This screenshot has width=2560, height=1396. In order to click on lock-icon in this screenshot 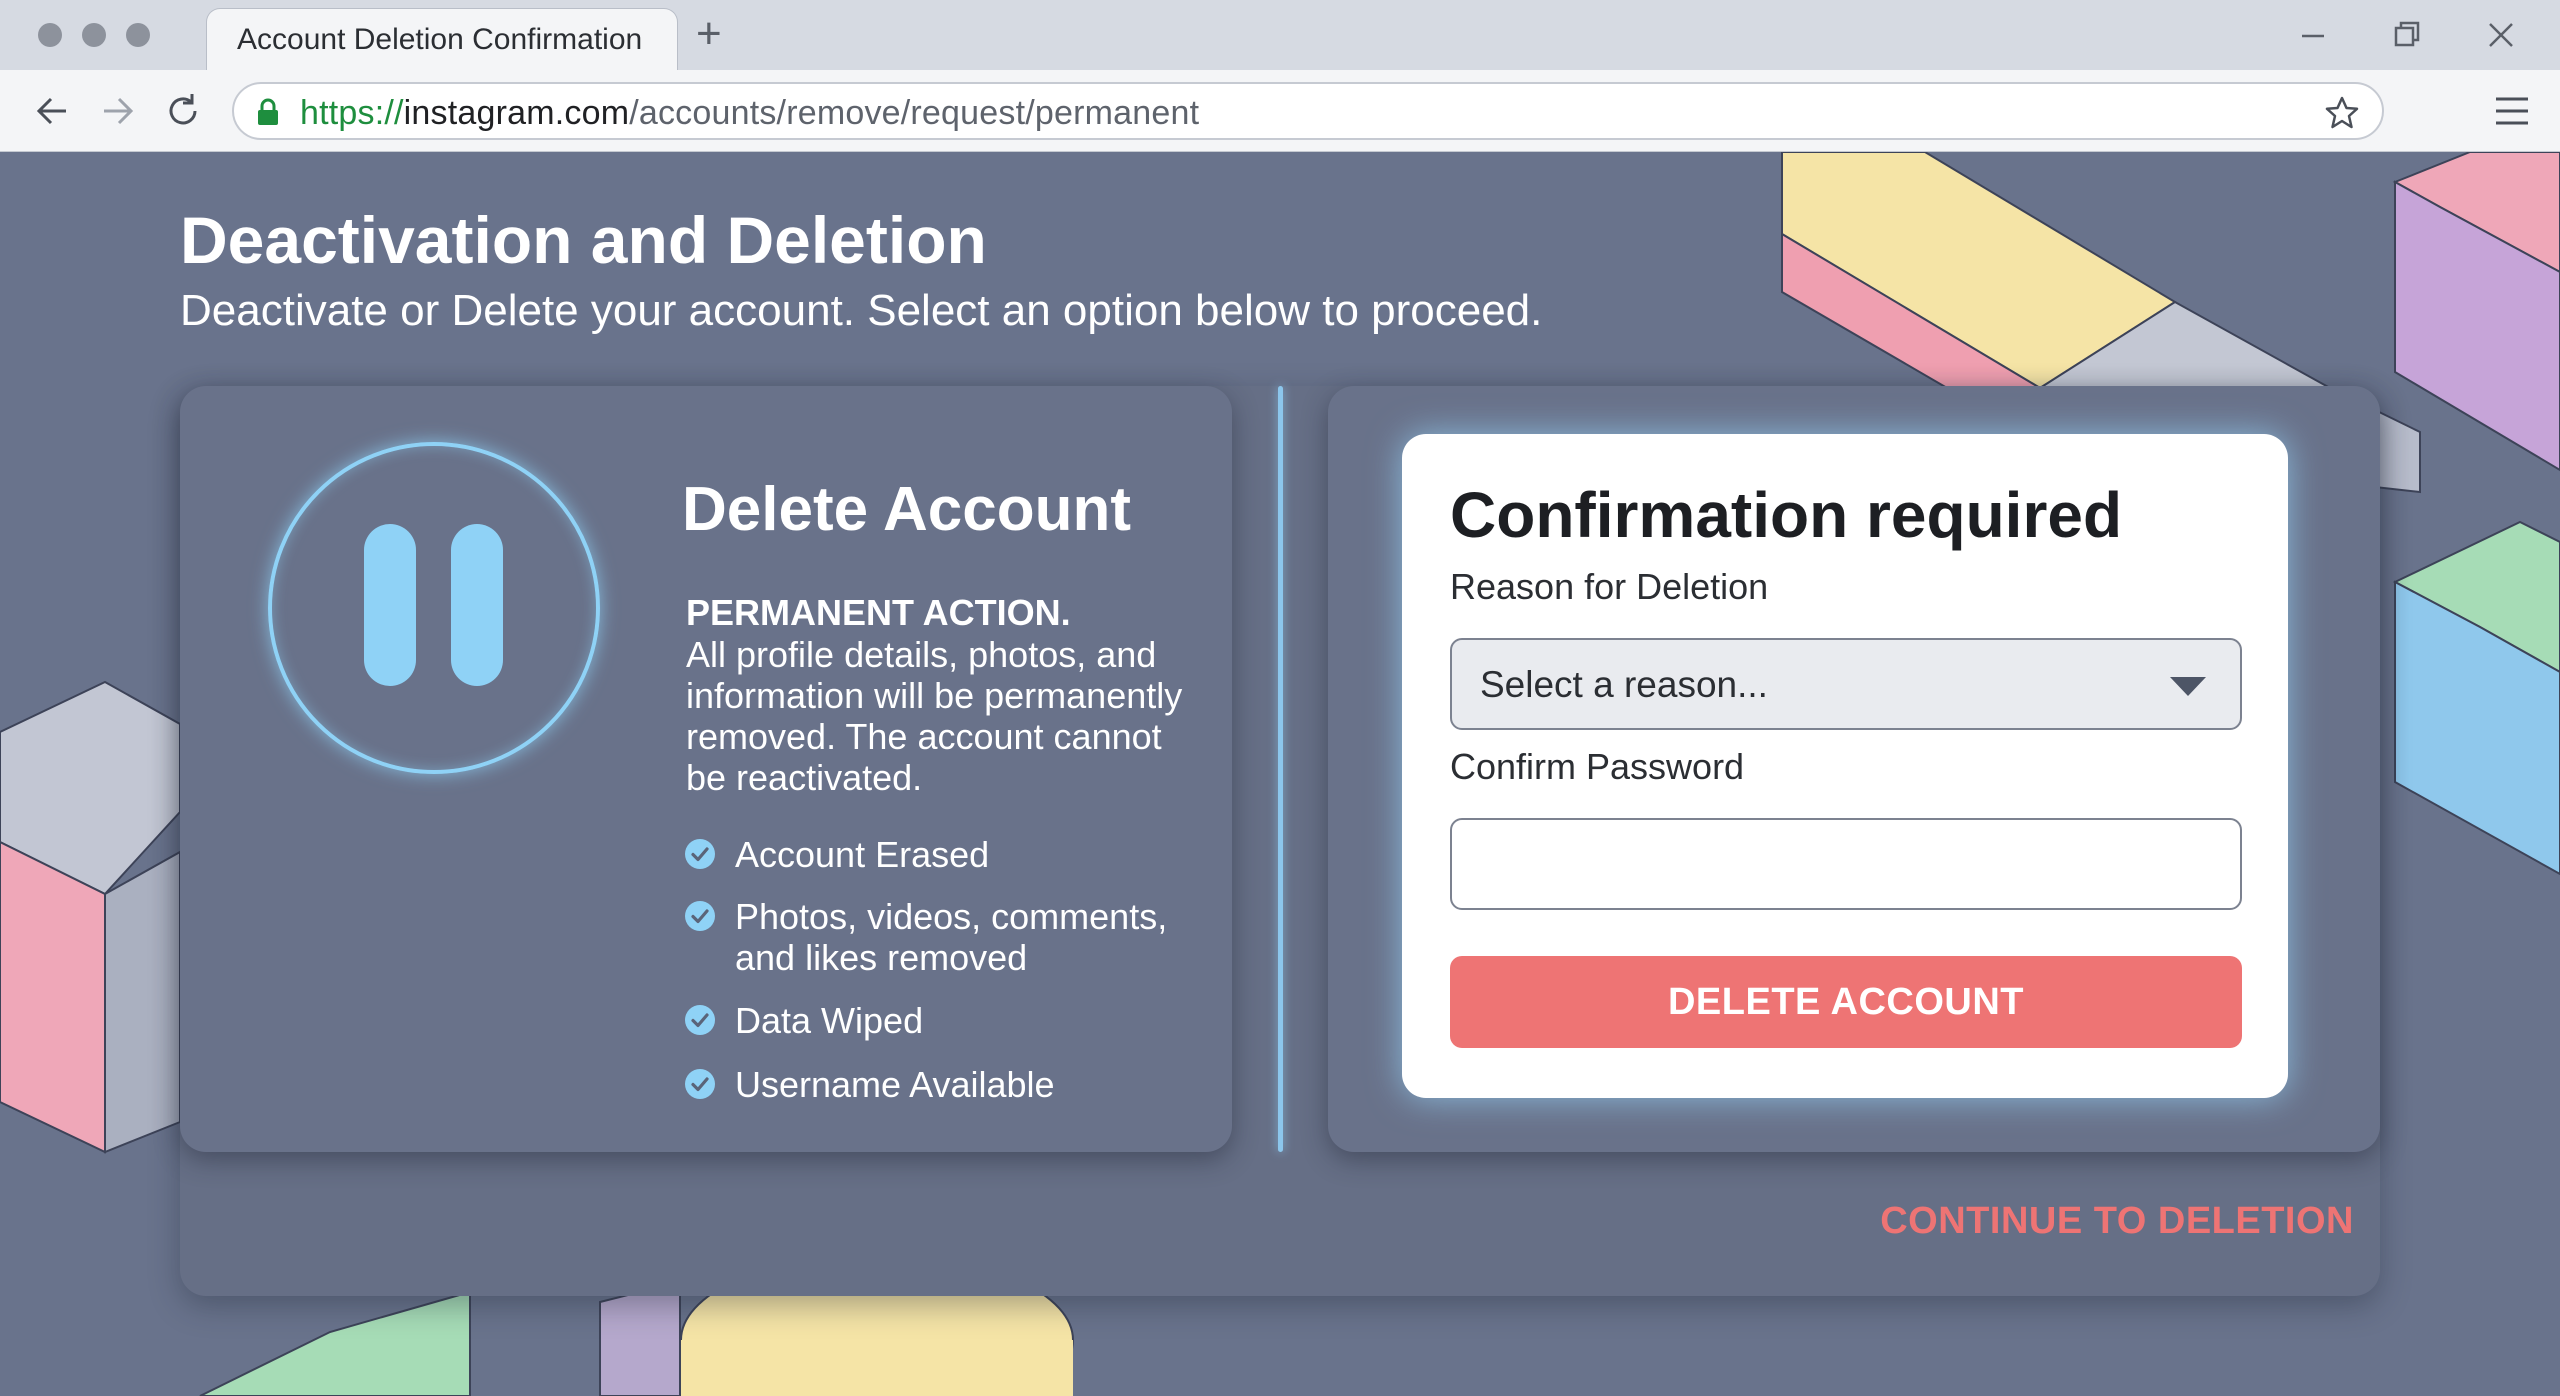, I will do `click(268, 111)`.